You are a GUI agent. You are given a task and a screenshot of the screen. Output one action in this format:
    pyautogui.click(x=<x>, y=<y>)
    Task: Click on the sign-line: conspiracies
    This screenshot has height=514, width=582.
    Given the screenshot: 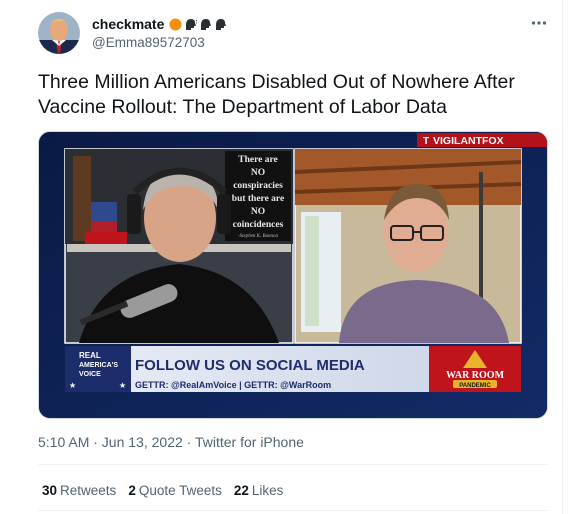 What is the action you would take?
    pyautogui.click(x=258, y=186)
    